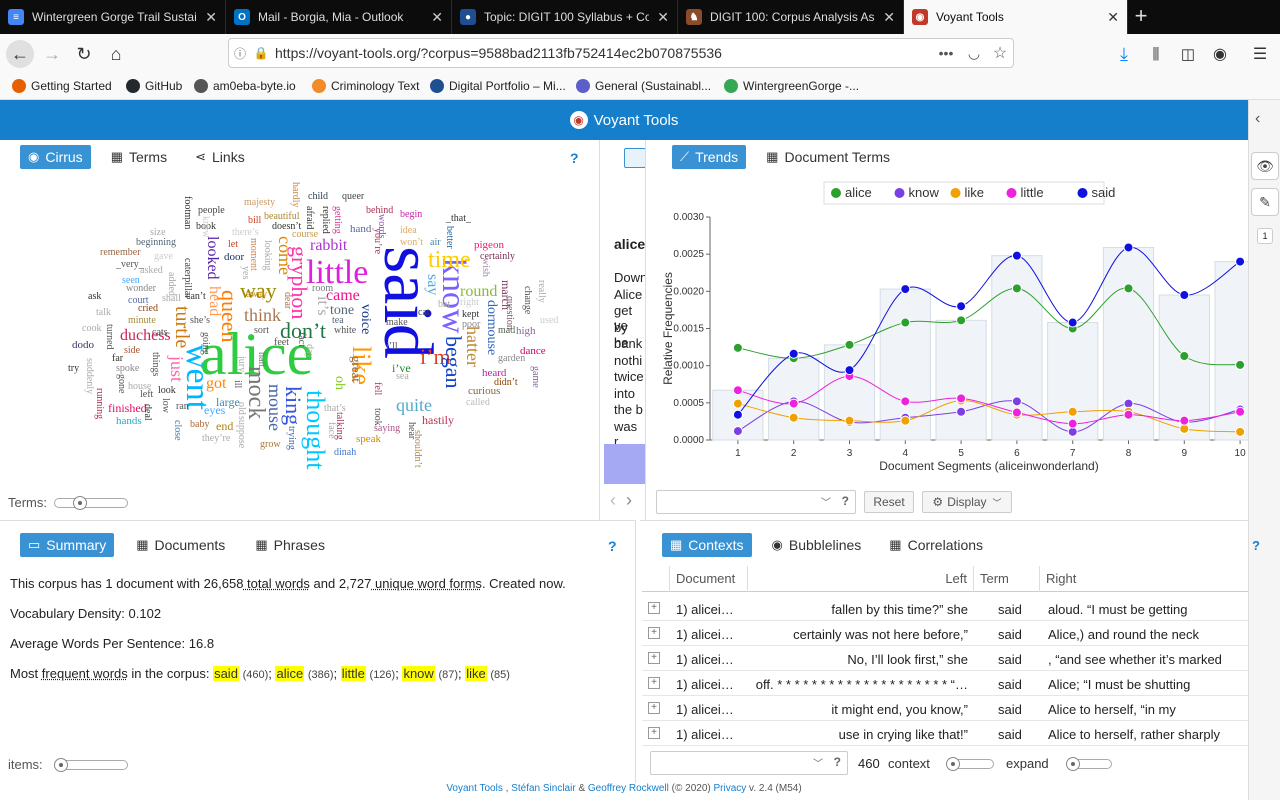  Describe the element at coordinates (1156, 54) in the screenshot. I see `library-icon: ⫼` at that location.